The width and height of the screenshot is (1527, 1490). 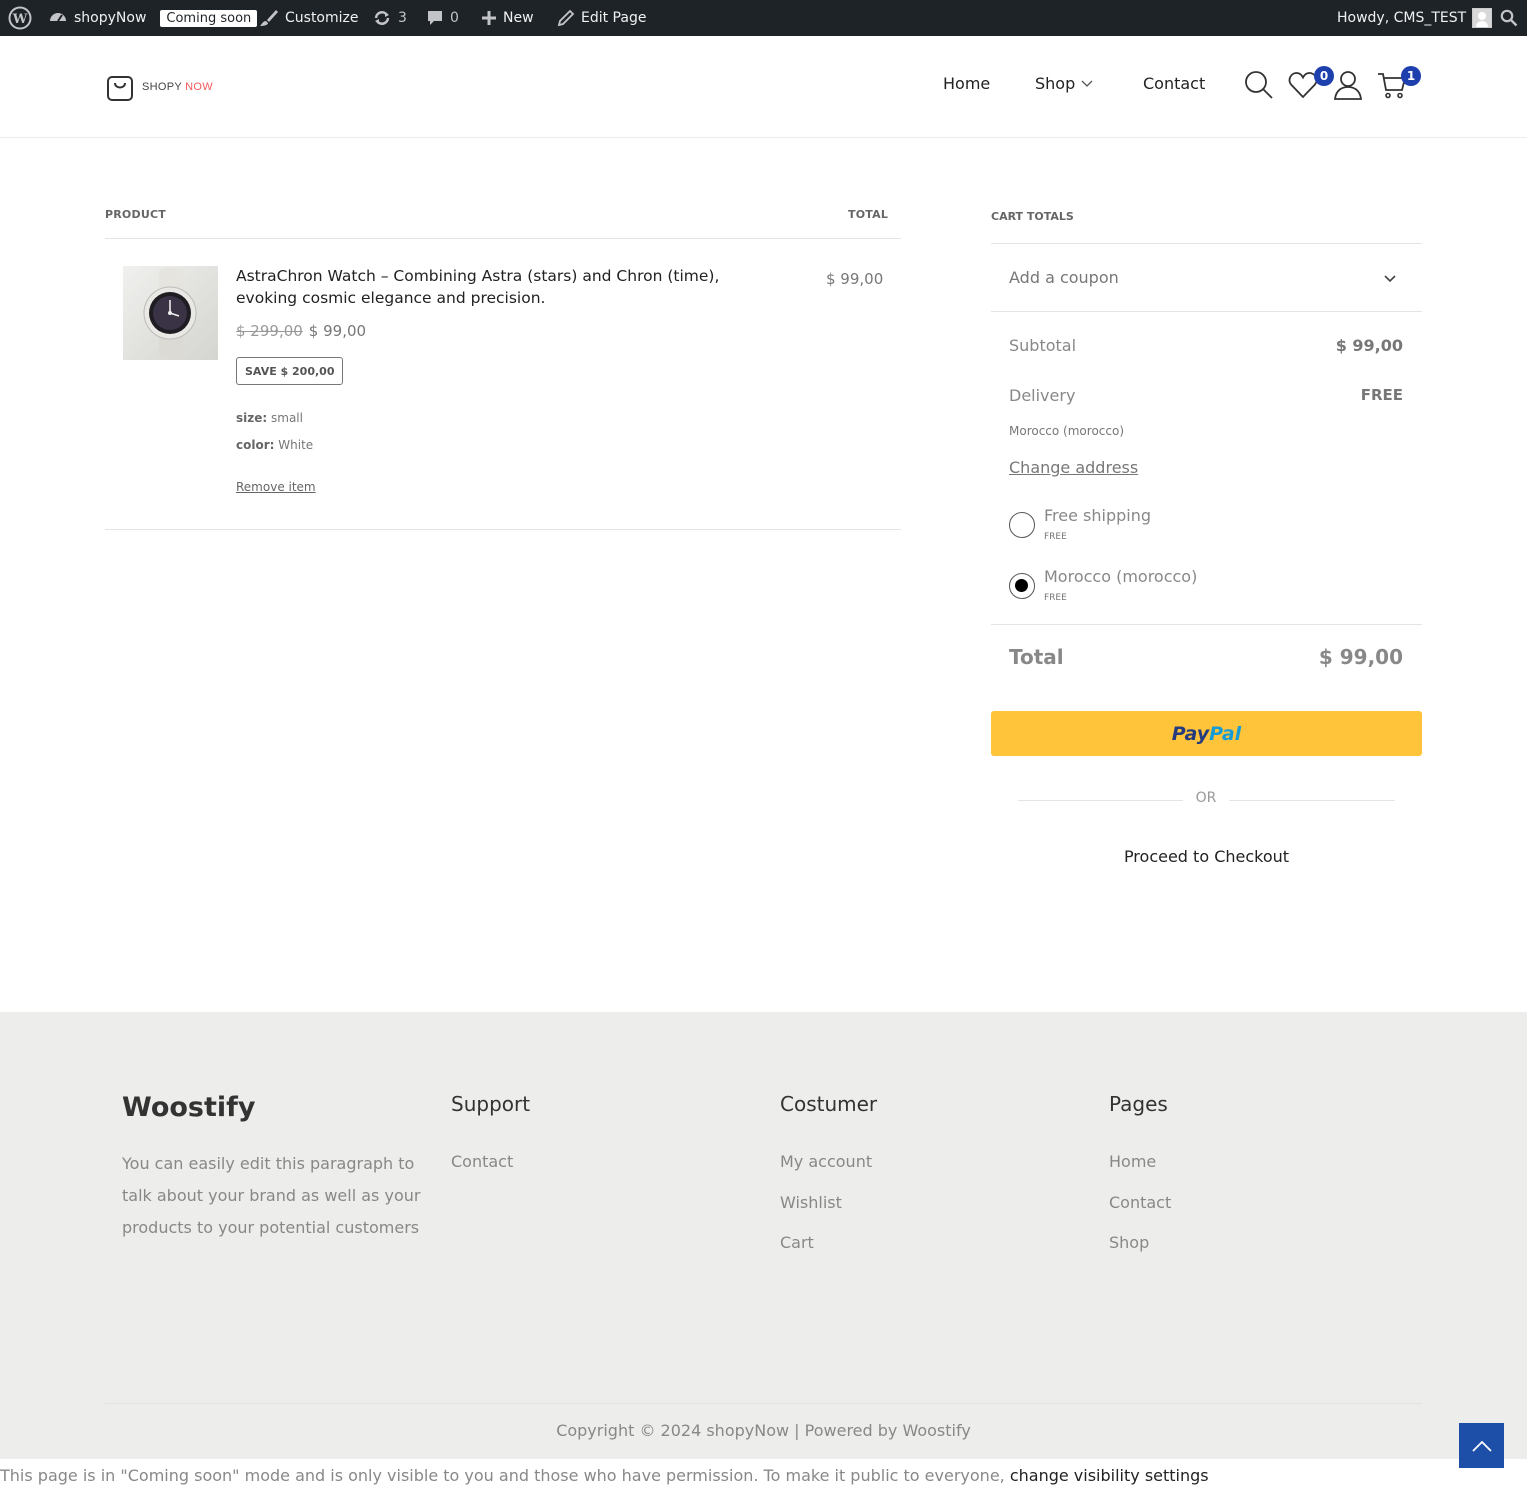 I want to click on shipping-option-price-morocco: FREE, so click(x=1055, y=598).